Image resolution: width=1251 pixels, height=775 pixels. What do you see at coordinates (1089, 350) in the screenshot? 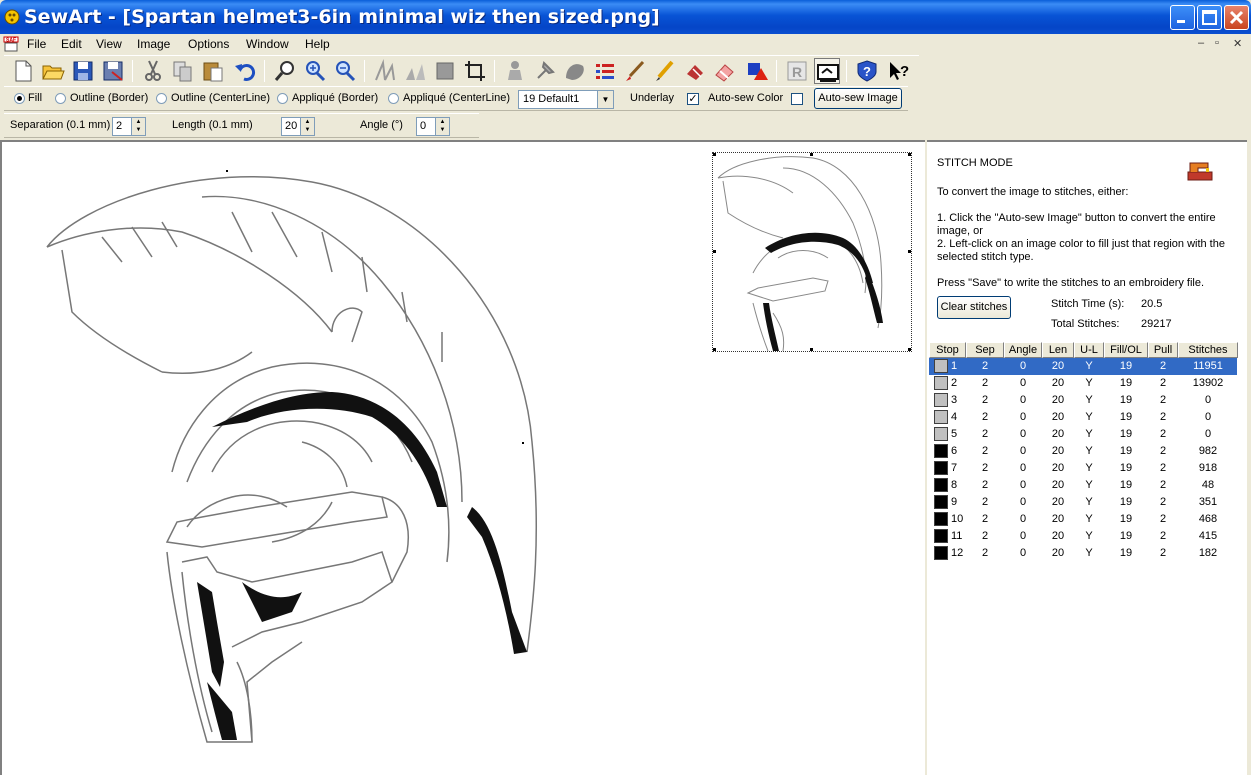
I see `col-header-ul: U-L` at bounding box center [1089, 350].